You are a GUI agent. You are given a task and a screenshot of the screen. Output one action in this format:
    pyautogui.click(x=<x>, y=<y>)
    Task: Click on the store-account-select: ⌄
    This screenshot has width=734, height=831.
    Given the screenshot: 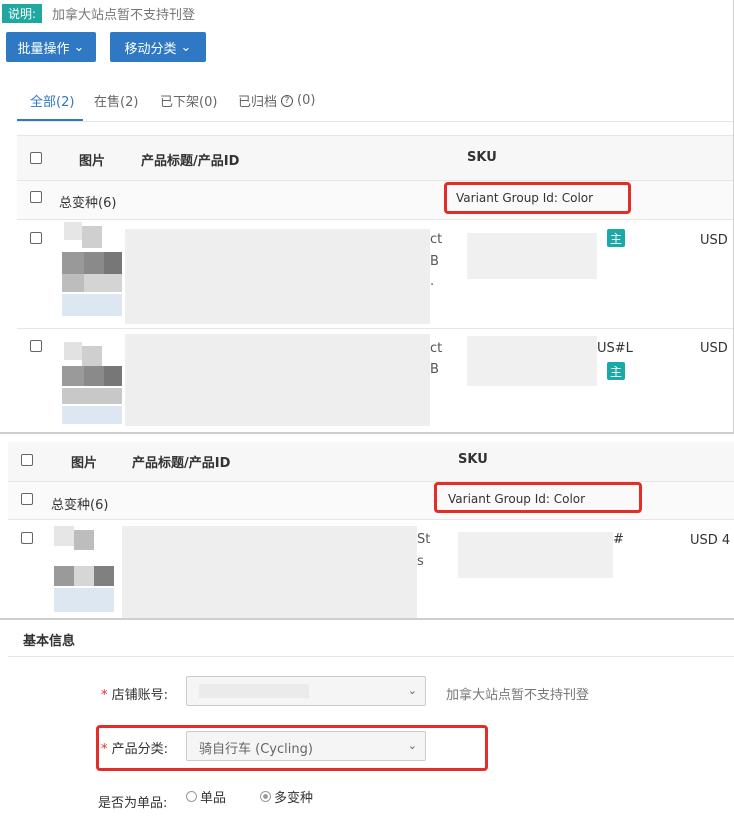 What is the action you would take?
    pyautogui.click(x=306, y=691)
    